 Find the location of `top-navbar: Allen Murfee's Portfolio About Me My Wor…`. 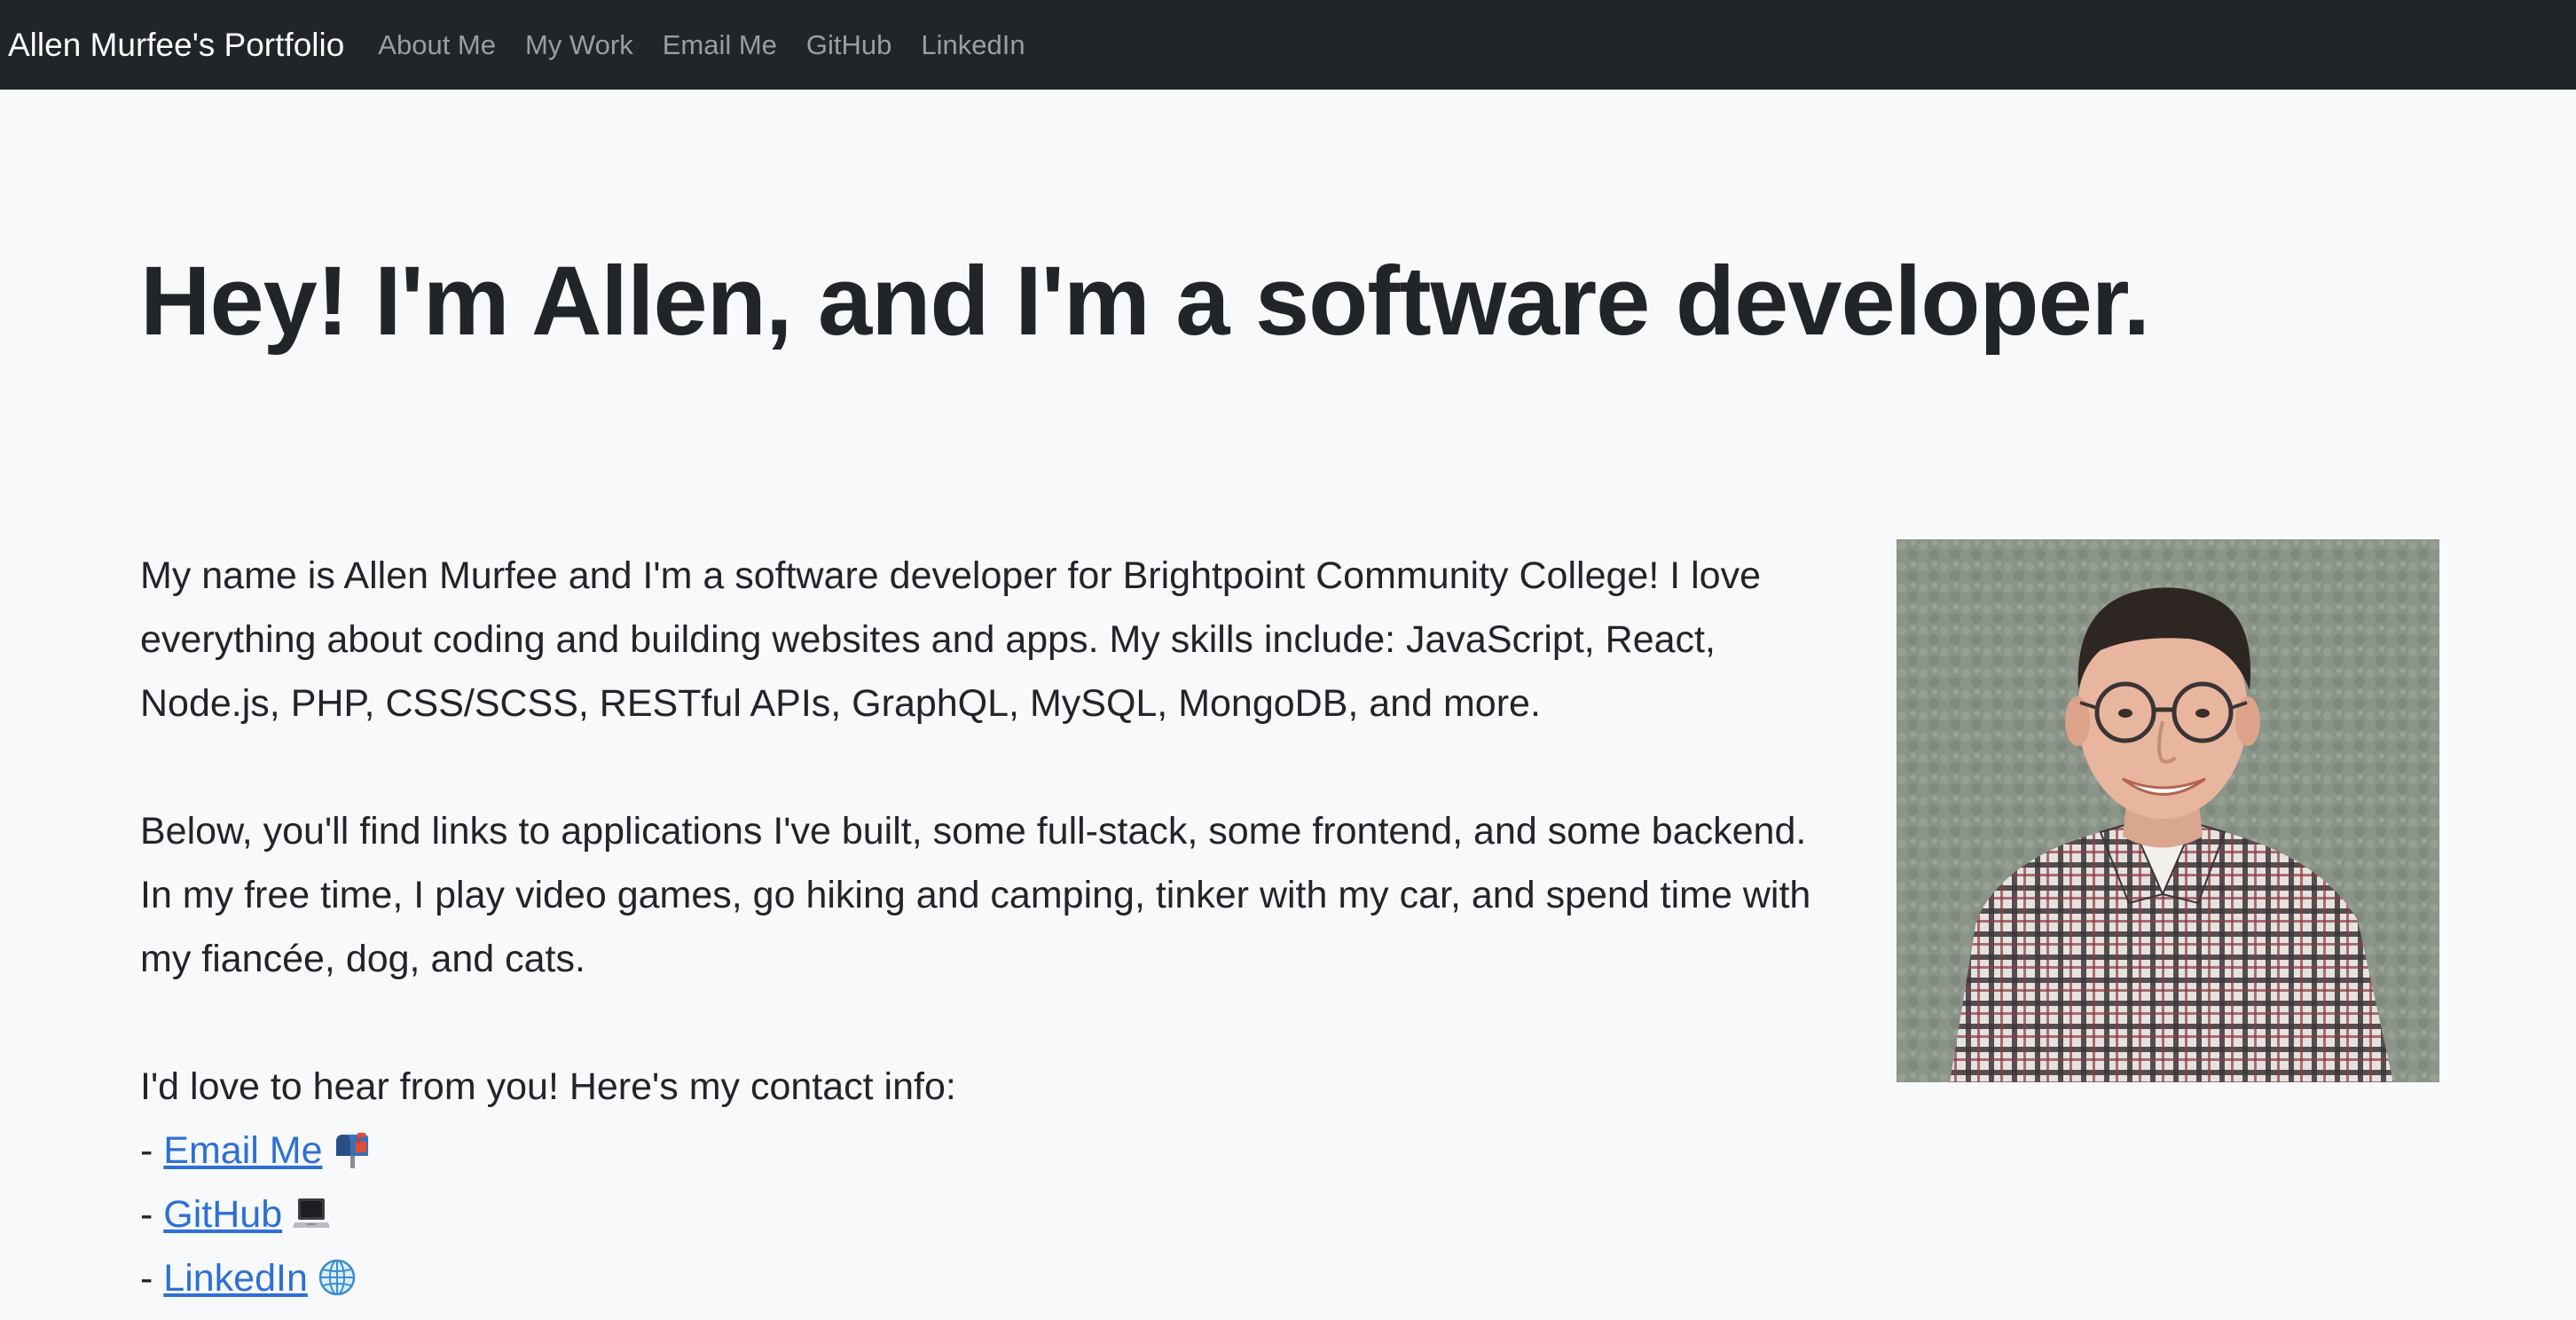

top-navbar: Allen Murfee's Portfolio About Me My Wor… is located at coordinates (1288, 45).